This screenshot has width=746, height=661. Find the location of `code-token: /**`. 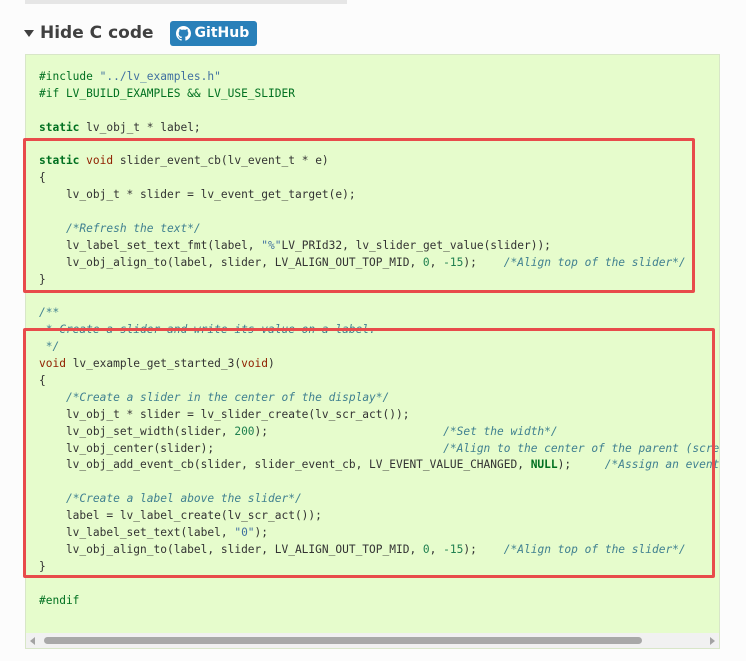

code-token: /** is located at coordinates (49, 313).